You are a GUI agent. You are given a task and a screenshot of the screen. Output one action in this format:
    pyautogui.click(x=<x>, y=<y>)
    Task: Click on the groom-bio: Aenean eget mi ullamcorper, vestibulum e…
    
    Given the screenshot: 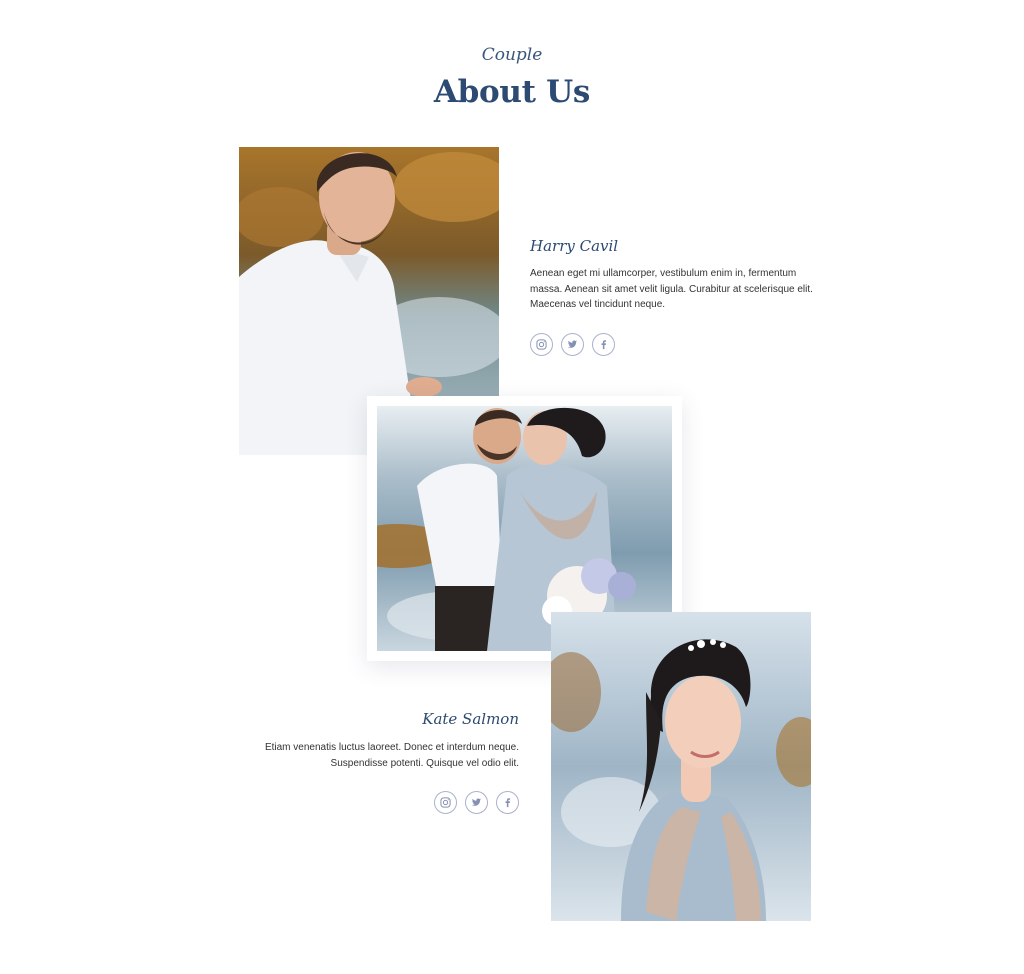 What is the action you would take?
    pyautogui.click(x=671, y=289)
    